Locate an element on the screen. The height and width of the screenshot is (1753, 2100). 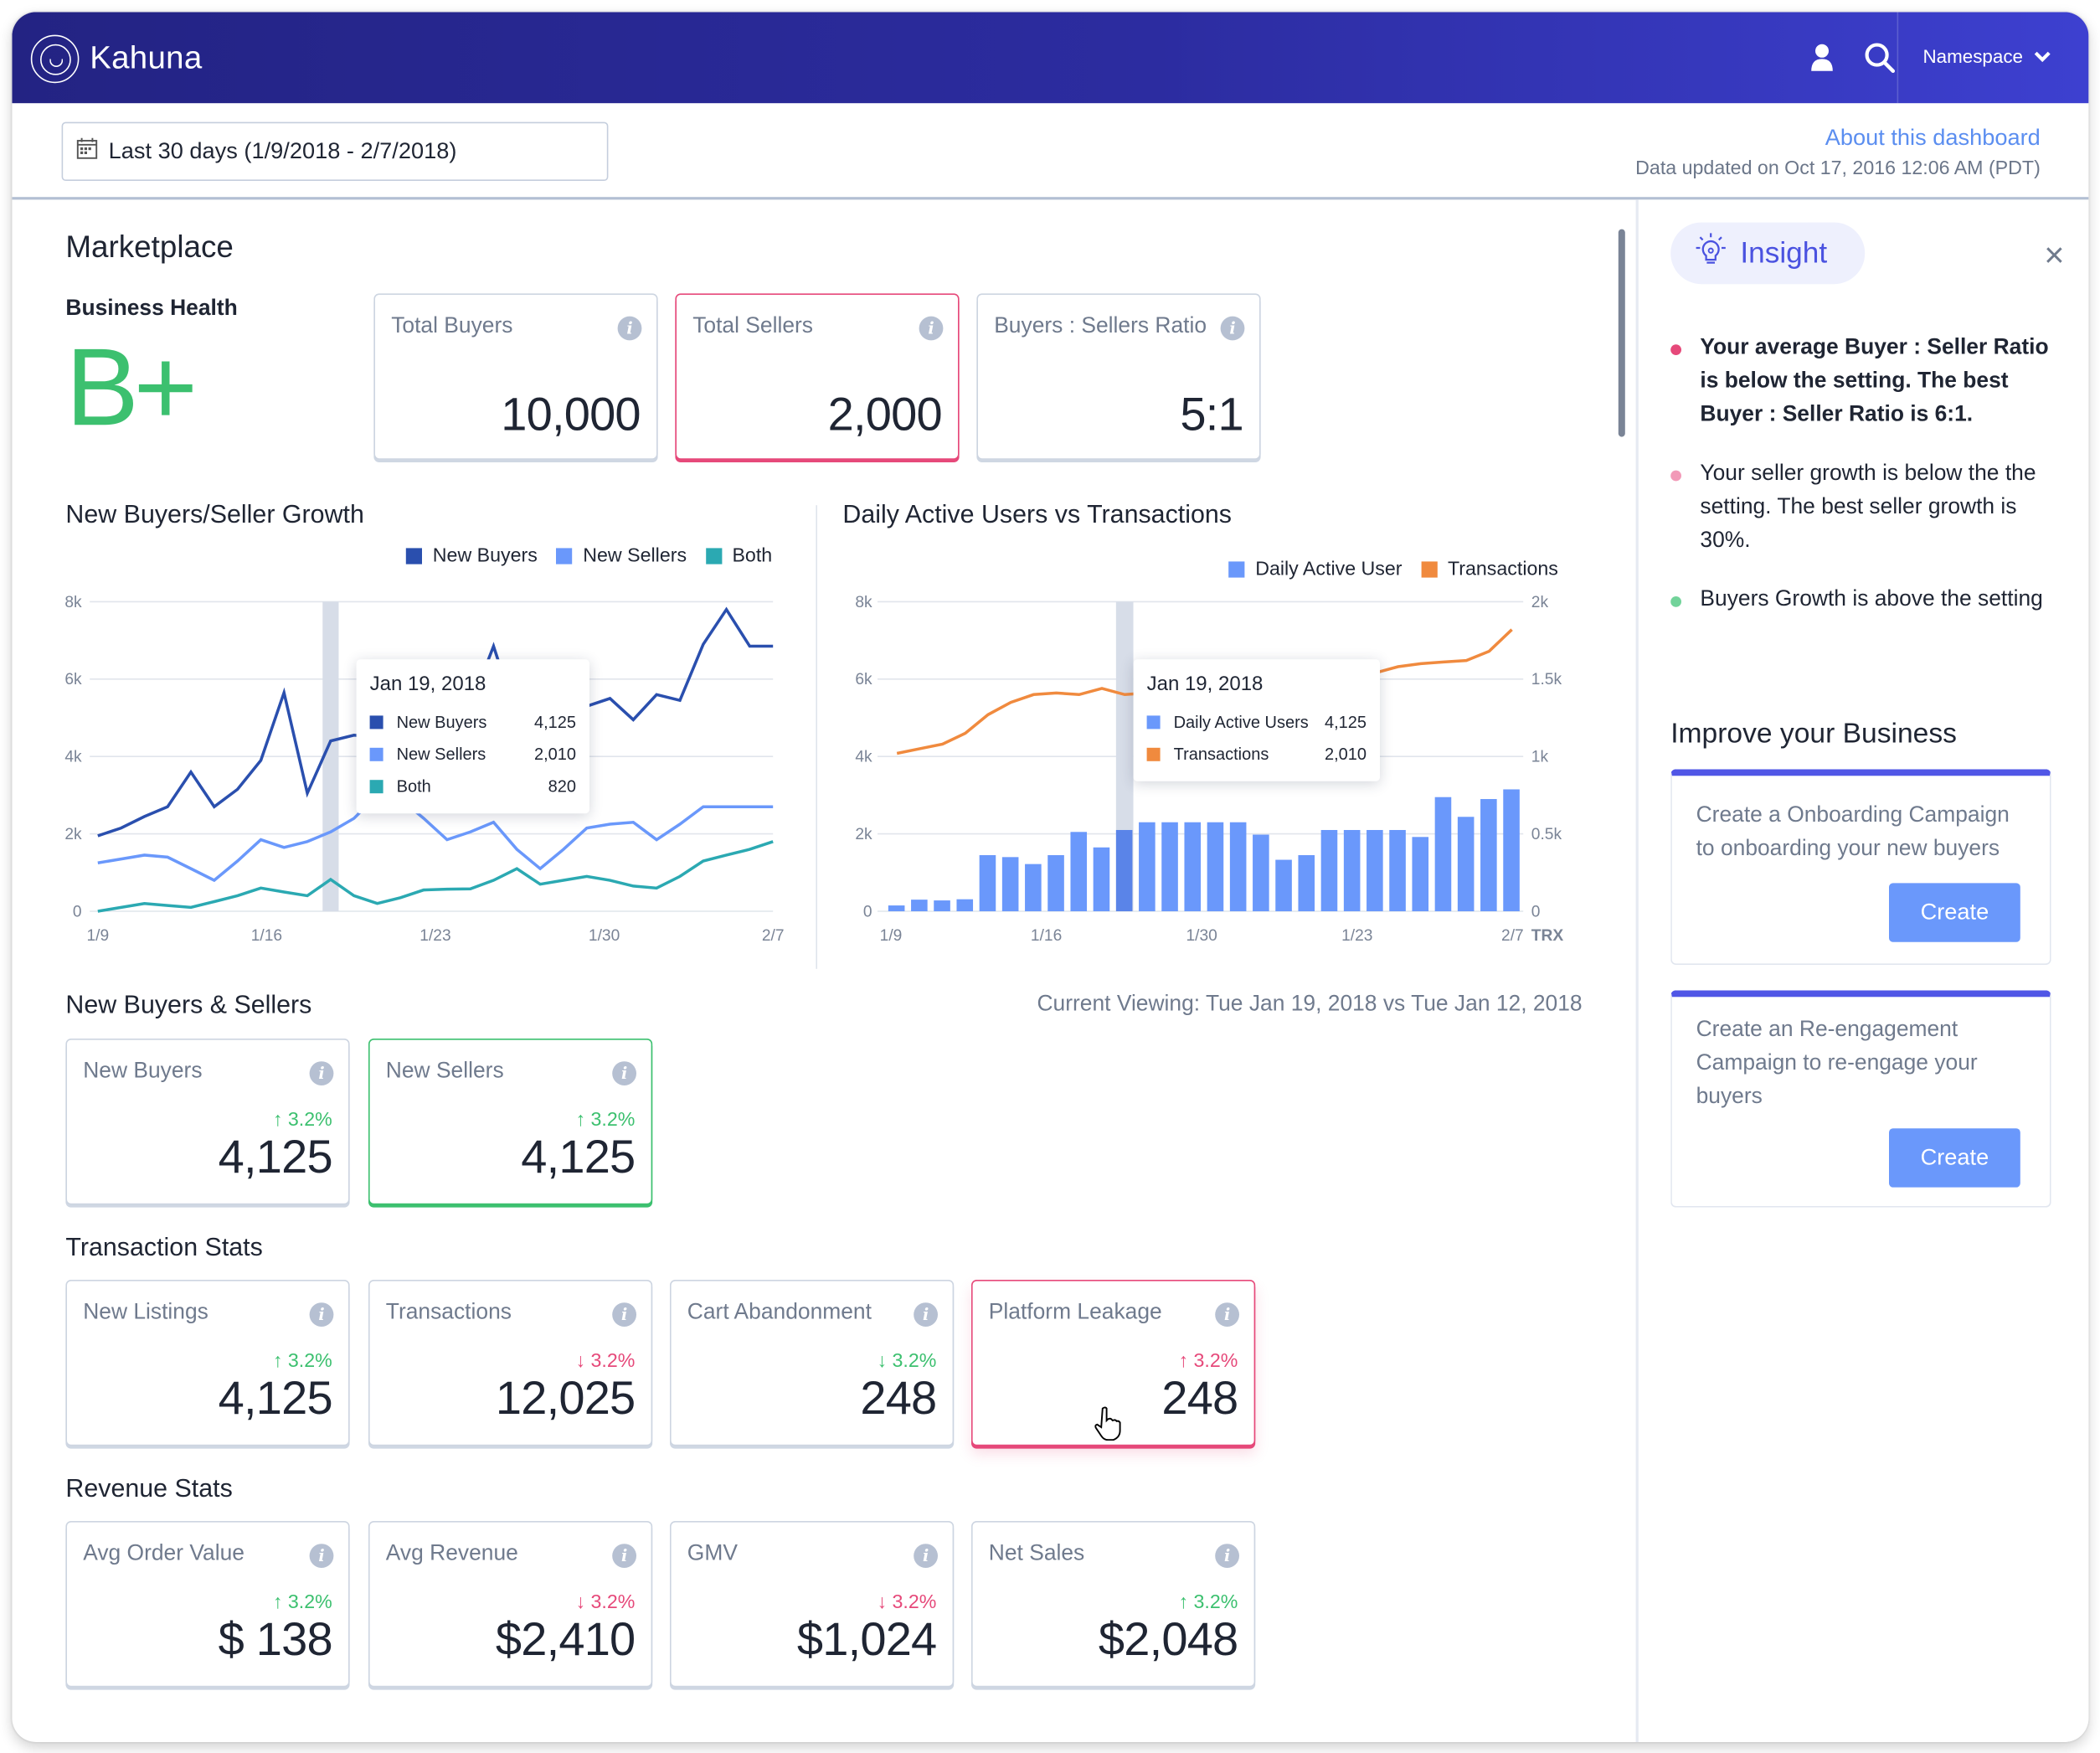
create-onboarding-campaign-button: Create is located at coordinates (1955, 912).